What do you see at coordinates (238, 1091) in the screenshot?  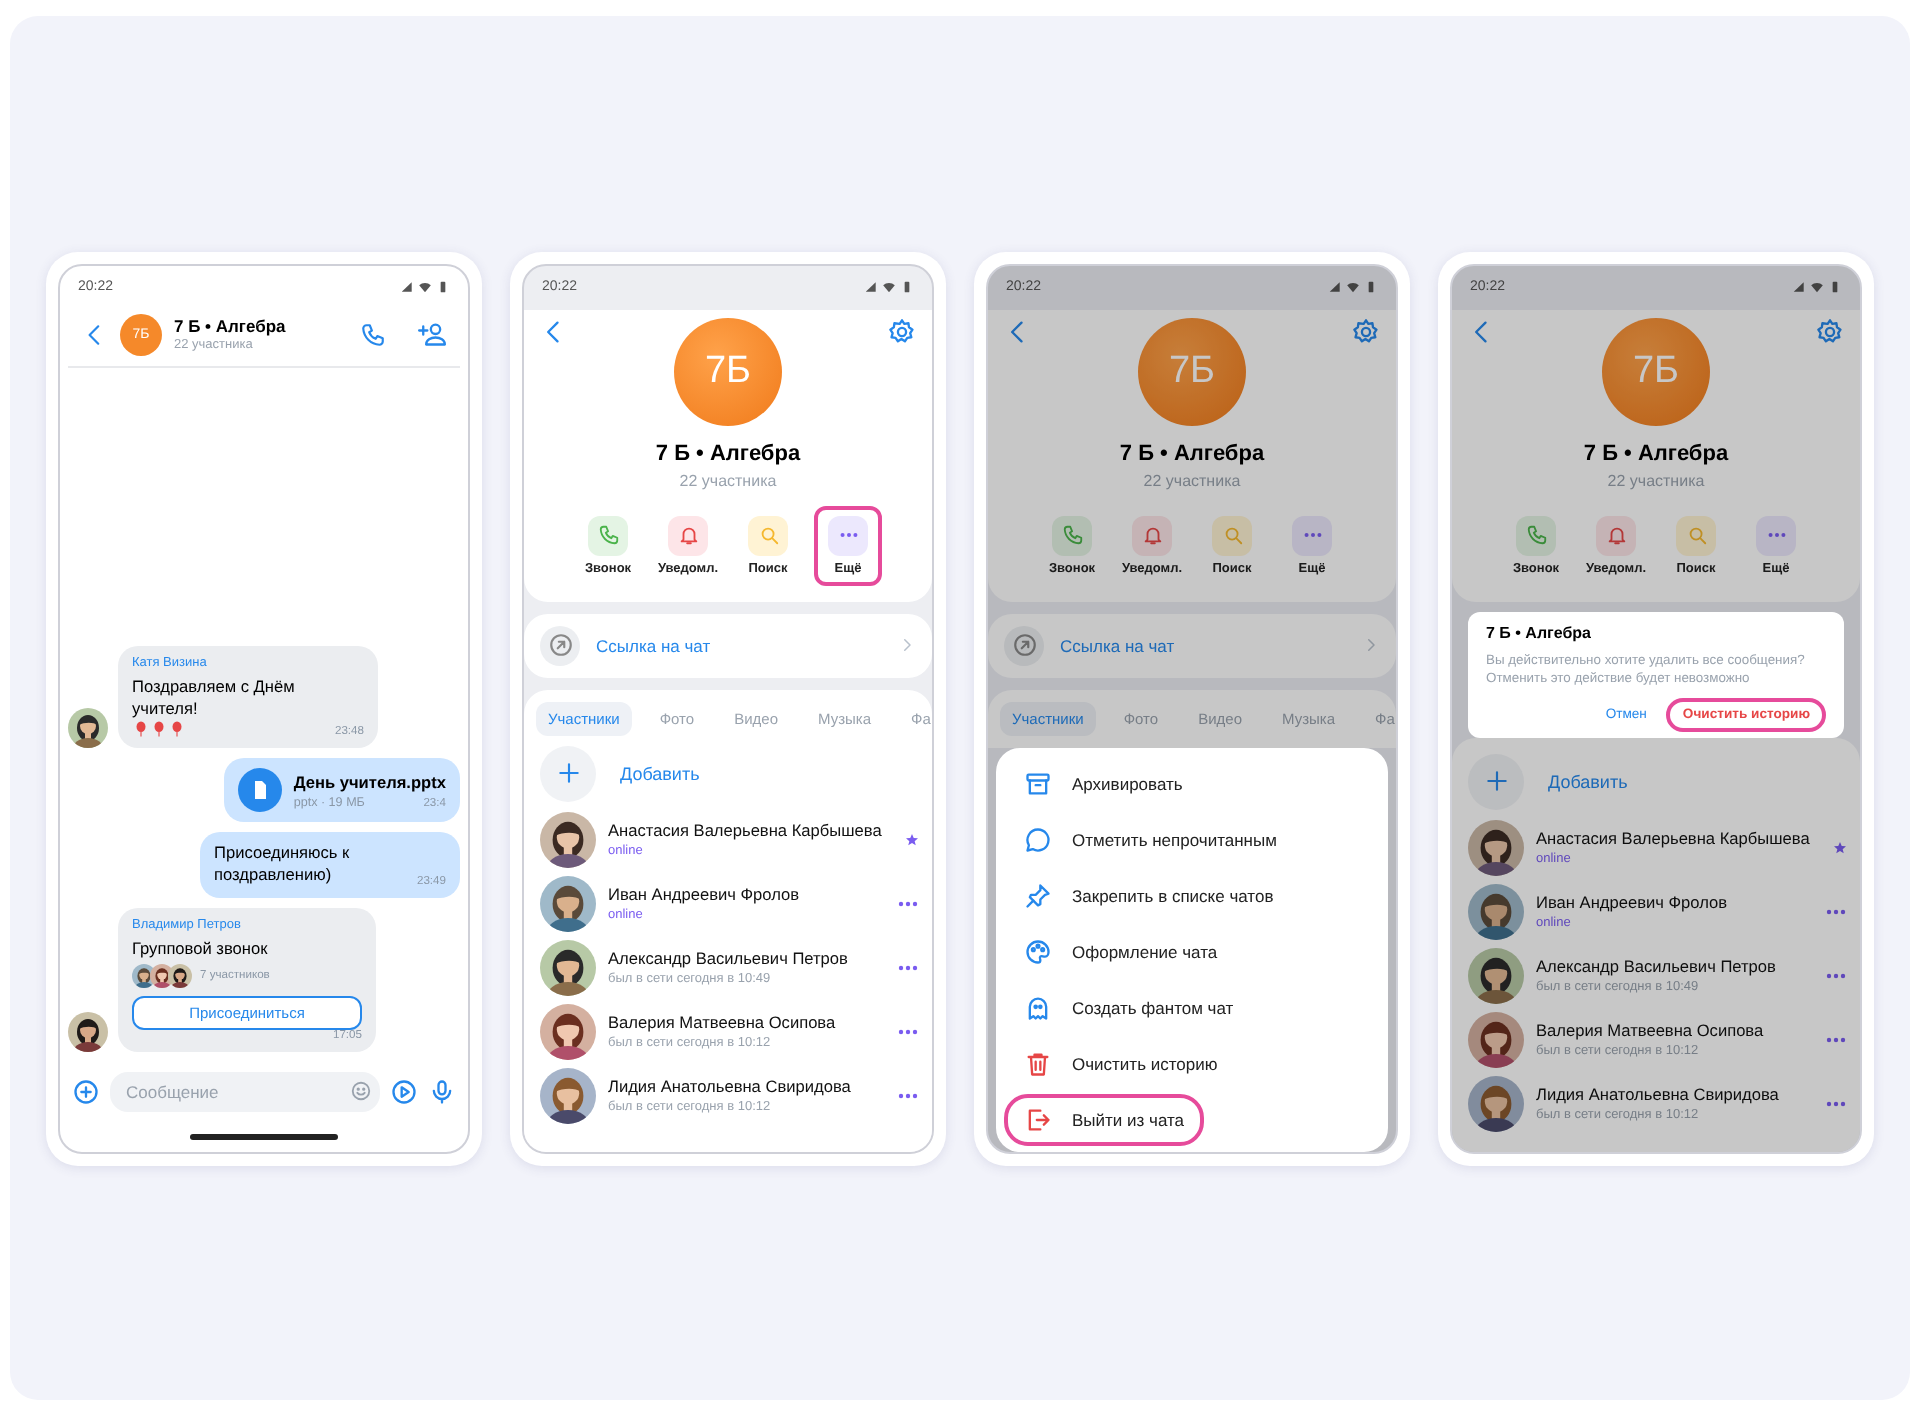 I see `text-input: Сообщение` at bounding box center [238, 1091].